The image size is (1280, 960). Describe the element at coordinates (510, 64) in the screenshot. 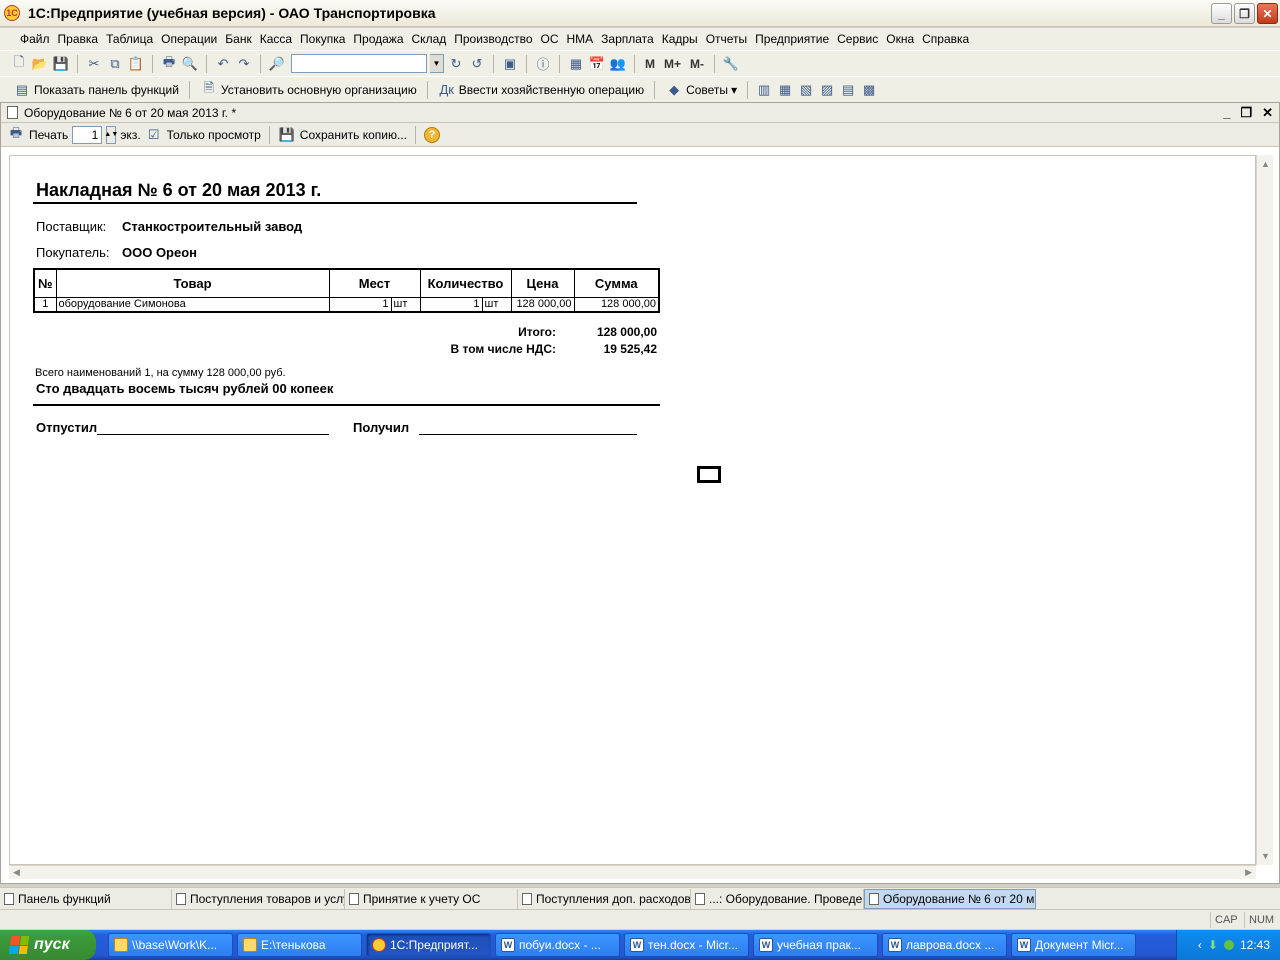

I see `windows-icon: ▣` at that location.